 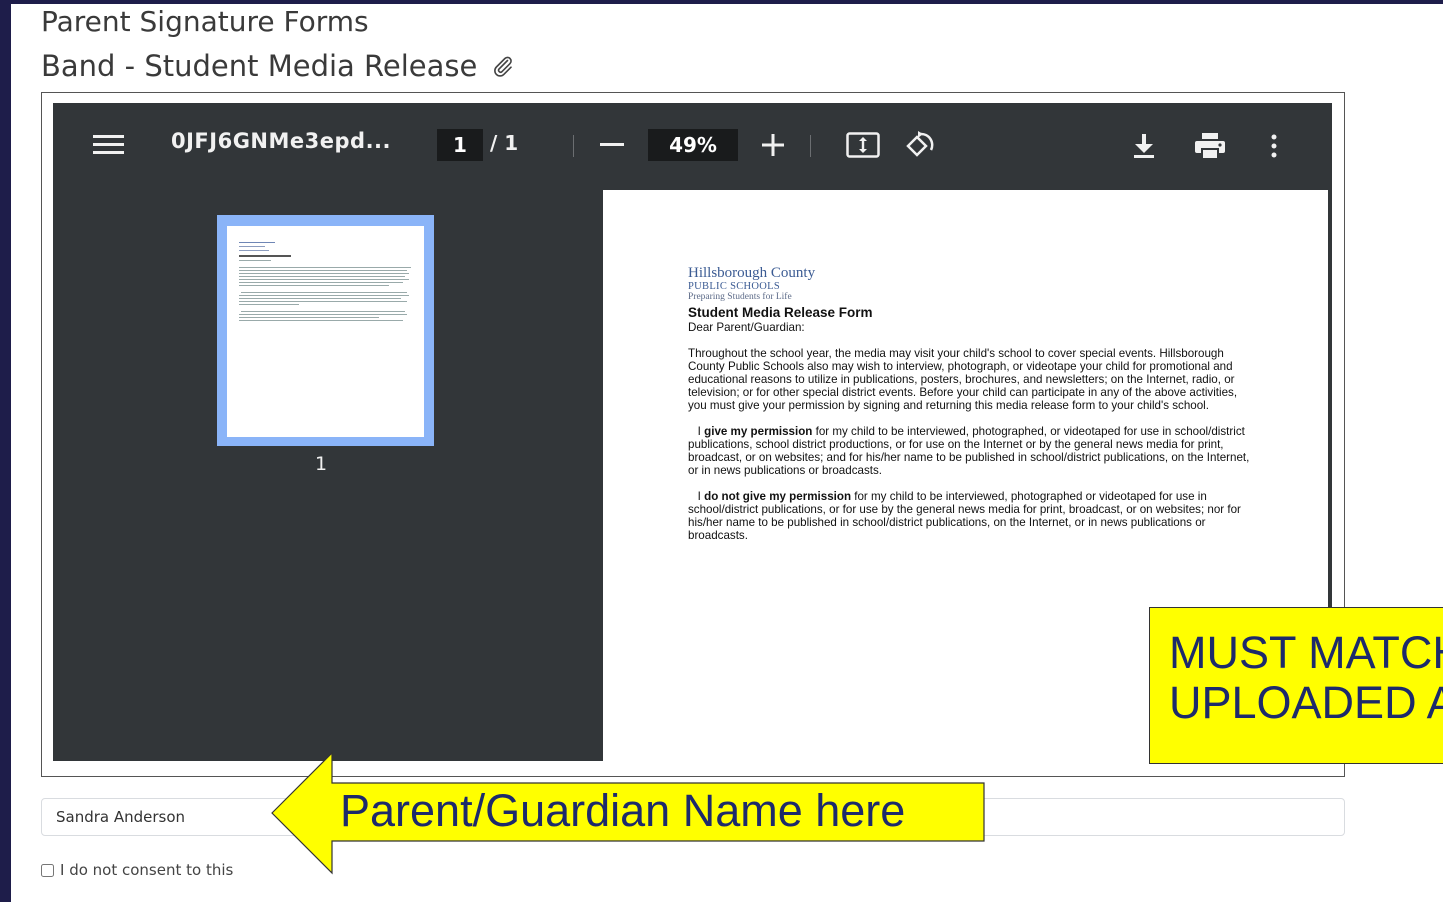 I want to click on org-subtitle: PUBLIC SCHOOLS, so click(x=734, y=286).